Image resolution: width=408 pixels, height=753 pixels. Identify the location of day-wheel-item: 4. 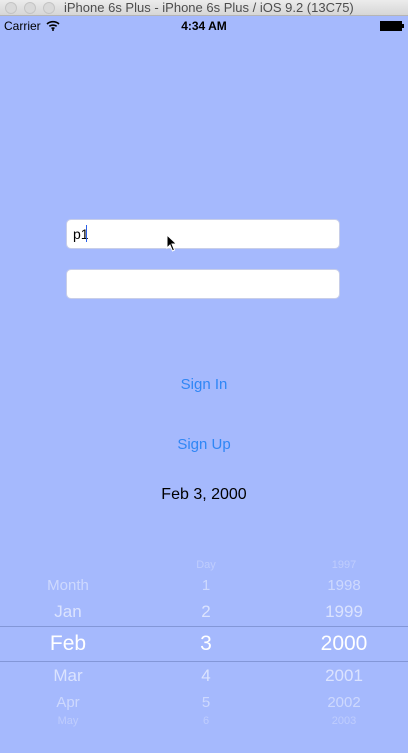
(206, 676).